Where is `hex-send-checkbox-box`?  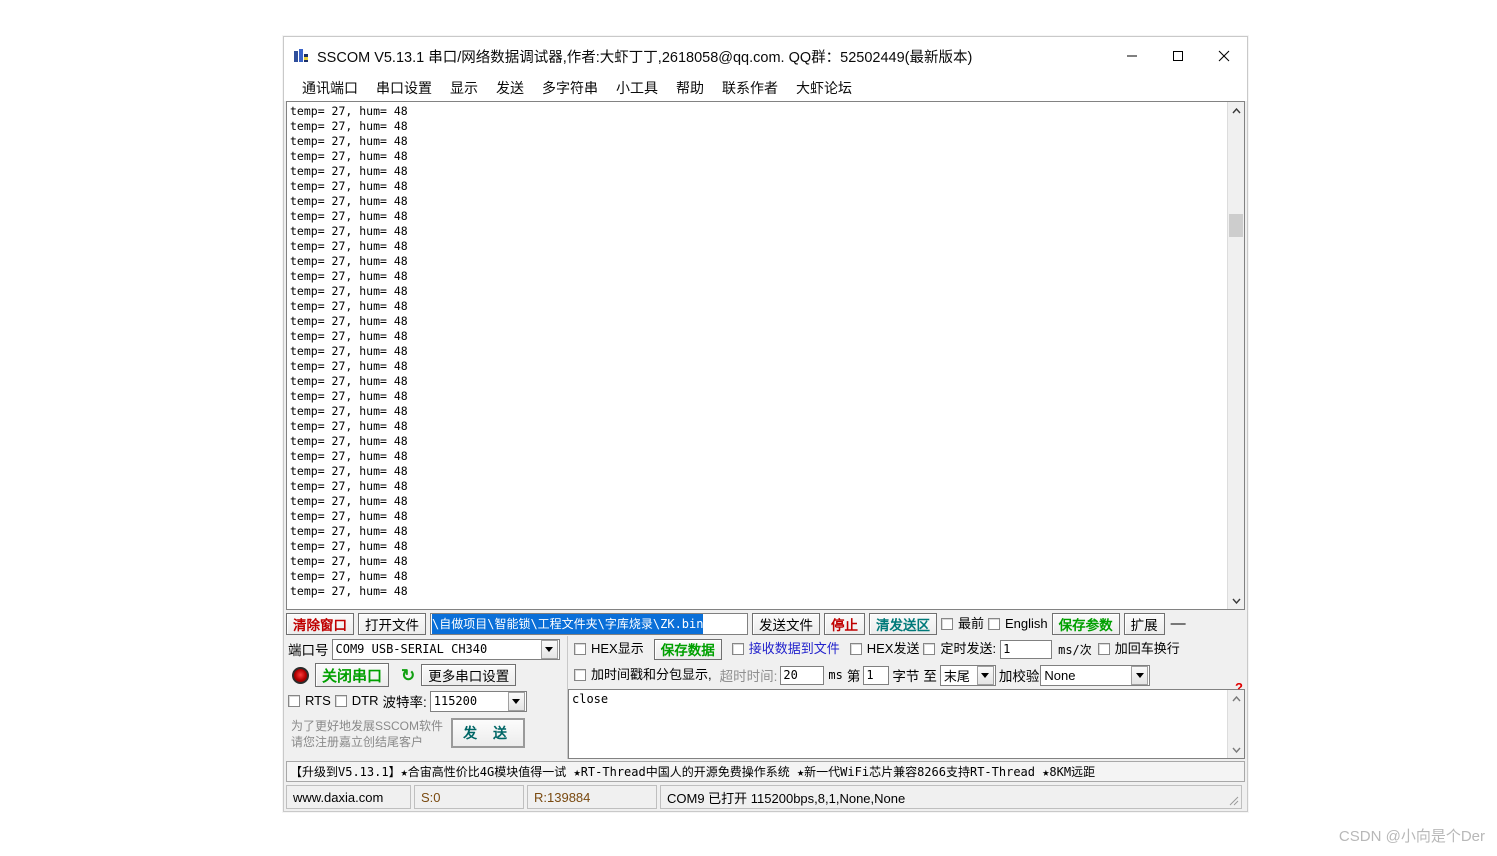 hex-send-checkbox-box is located at coordinates (855, 649).